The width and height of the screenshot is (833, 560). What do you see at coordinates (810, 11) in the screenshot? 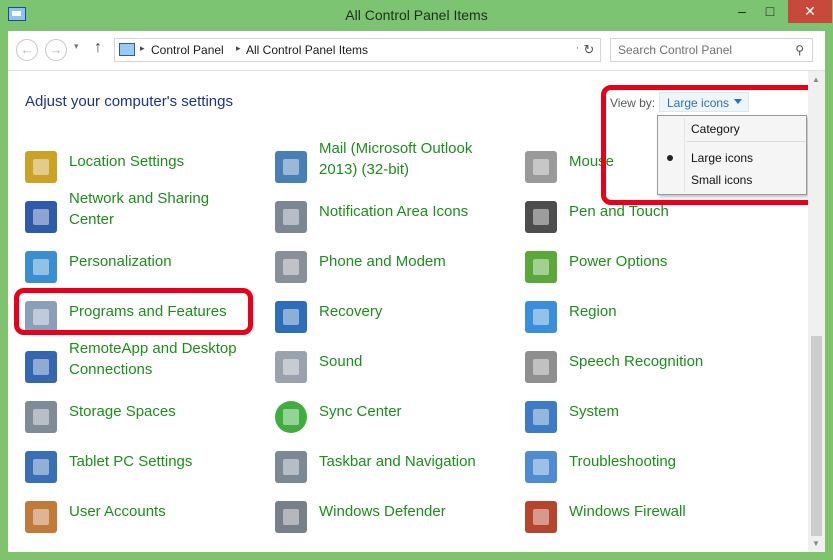
I see `close-button: ✕` at bounding box center [810, 11].